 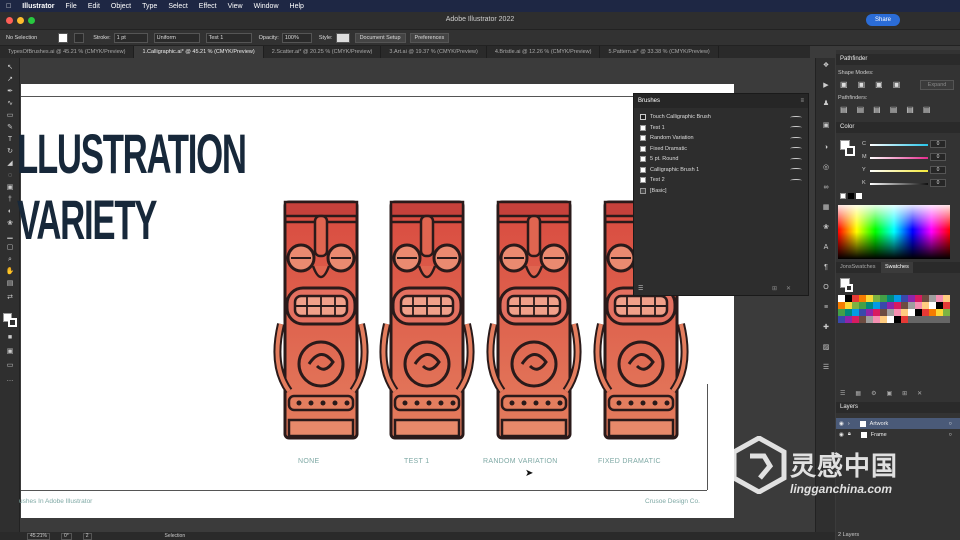 I want to click on fill-swatch, so click(x=63, y=37).